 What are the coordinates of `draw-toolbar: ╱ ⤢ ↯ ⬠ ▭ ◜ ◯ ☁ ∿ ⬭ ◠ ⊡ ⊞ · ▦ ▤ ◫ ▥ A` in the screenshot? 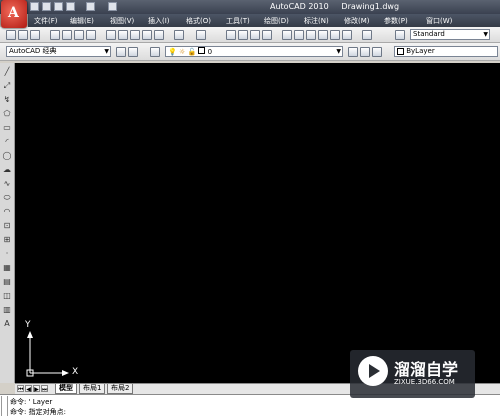 It's located at (7, 223).